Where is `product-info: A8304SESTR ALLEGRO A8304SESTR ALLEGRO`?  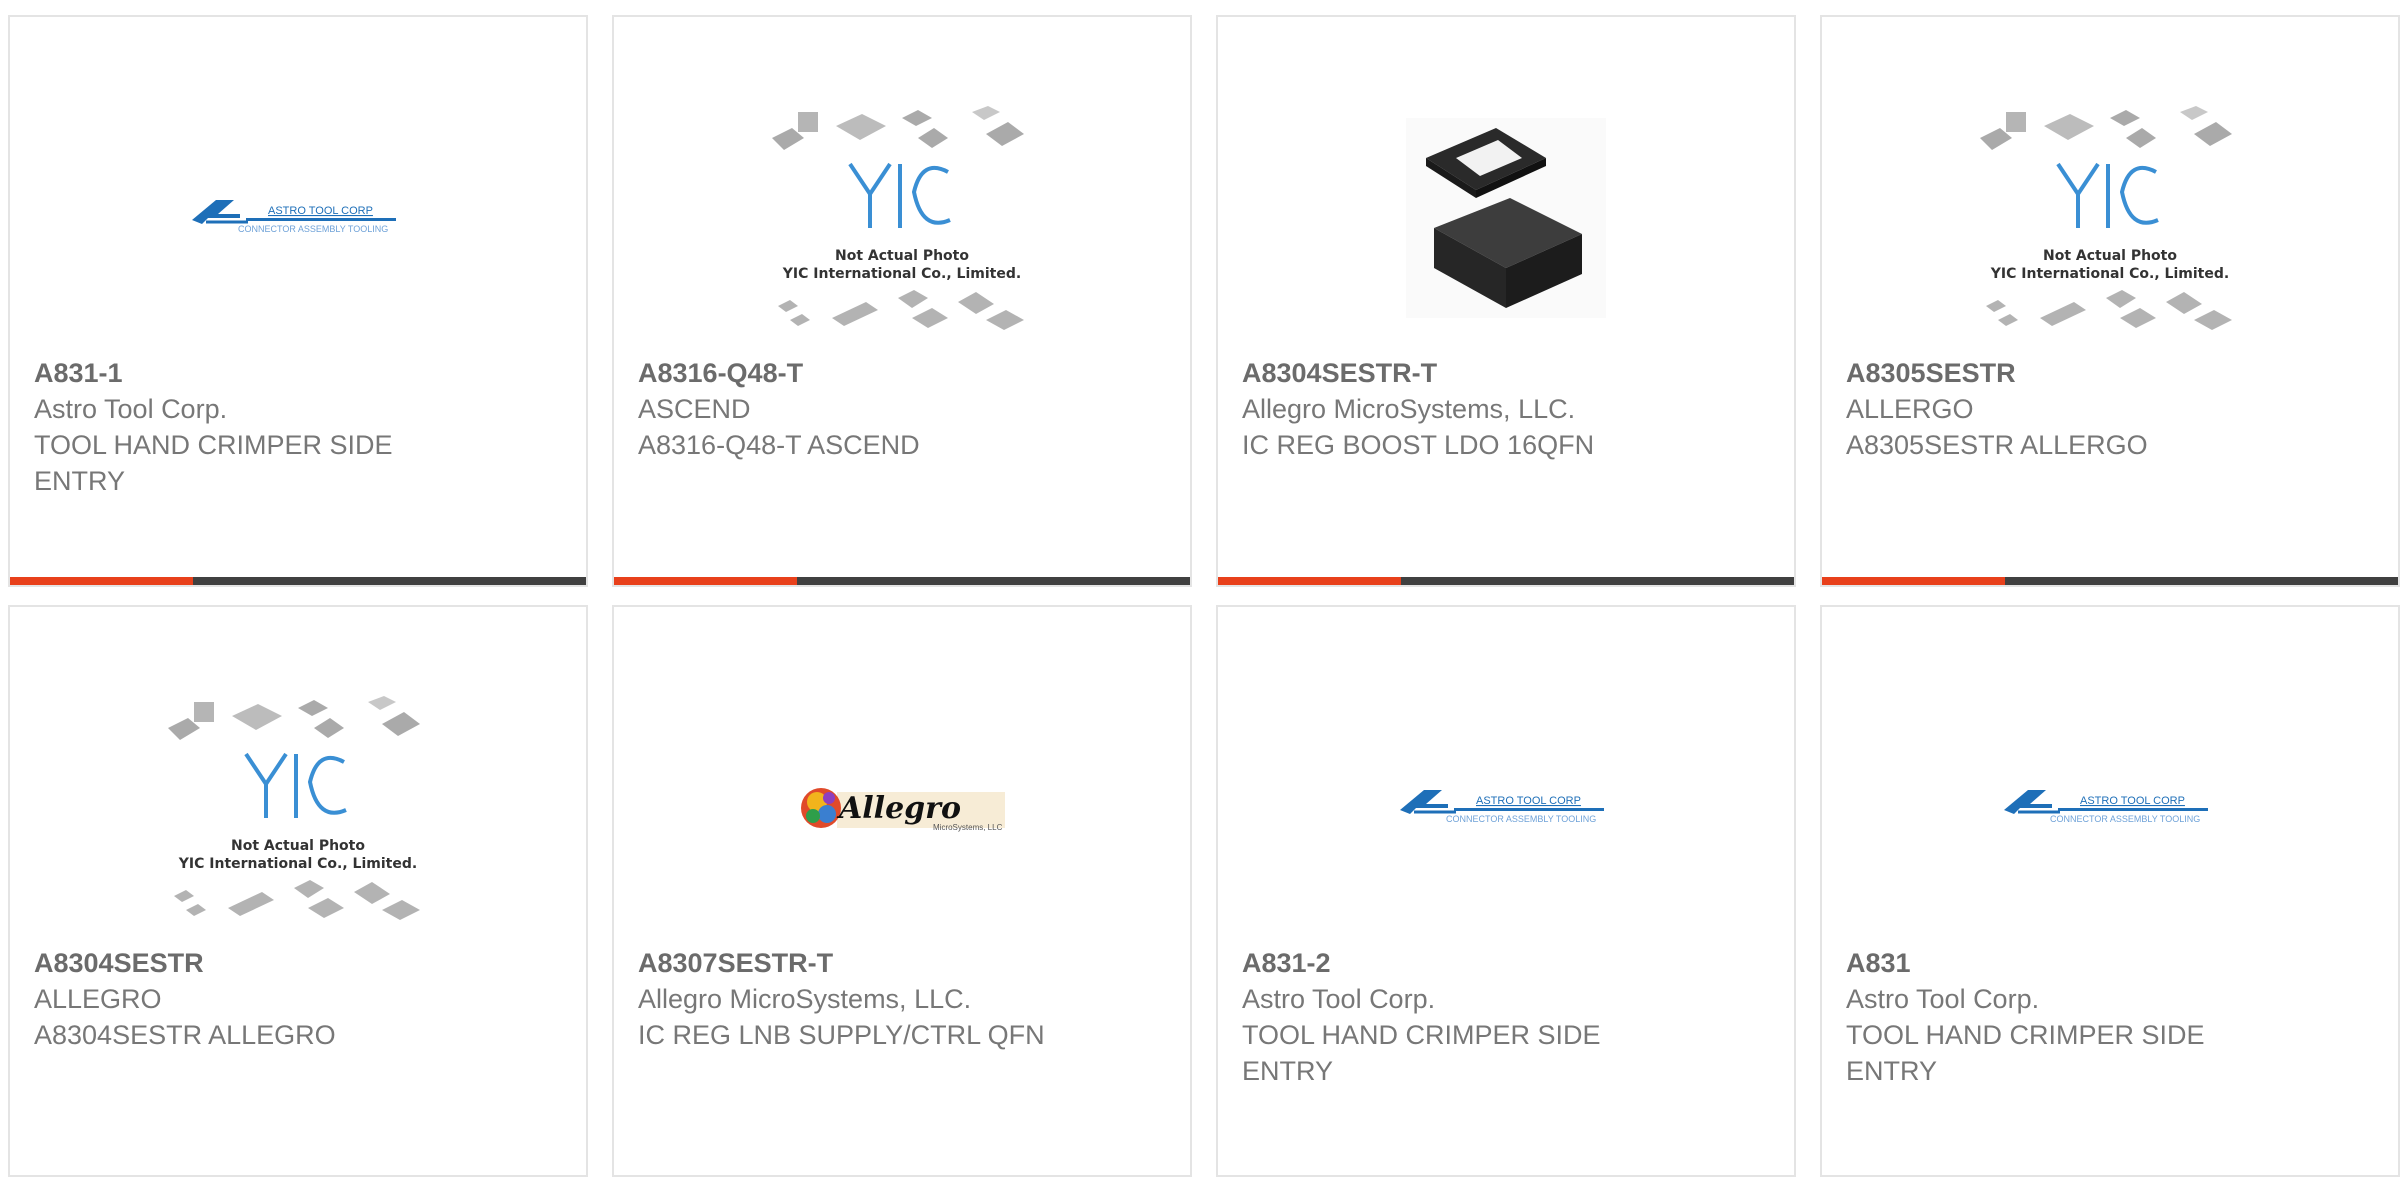
product-info: A8304SESTR ALLEGRO A8304SESTR ALLEGRO is located at coordinates (249, 999).